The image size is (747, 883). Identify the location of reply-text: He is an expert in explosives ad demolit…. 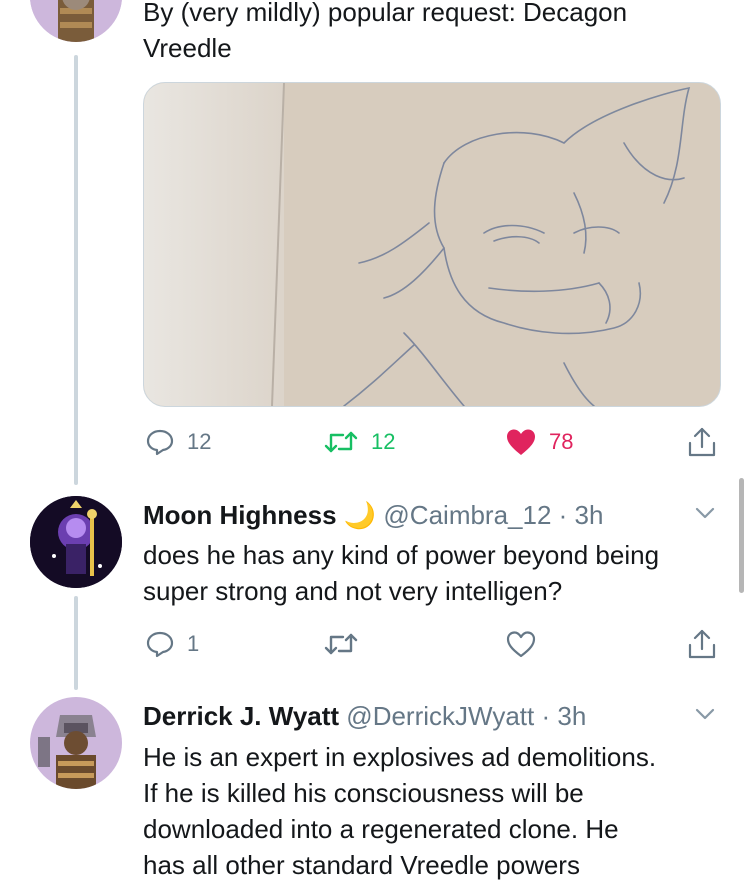
(399, 811).